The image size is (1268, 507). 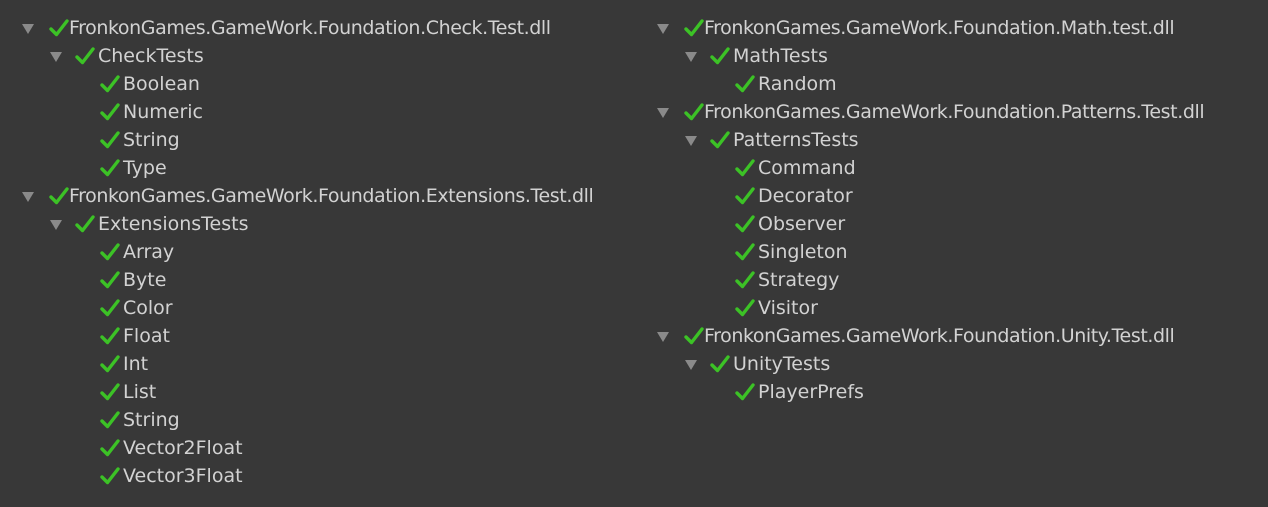 What do you see at coordinates (145, 280) in the screenshot?
I see `tree-node-label: Byte` at bounding box center [145, 280].